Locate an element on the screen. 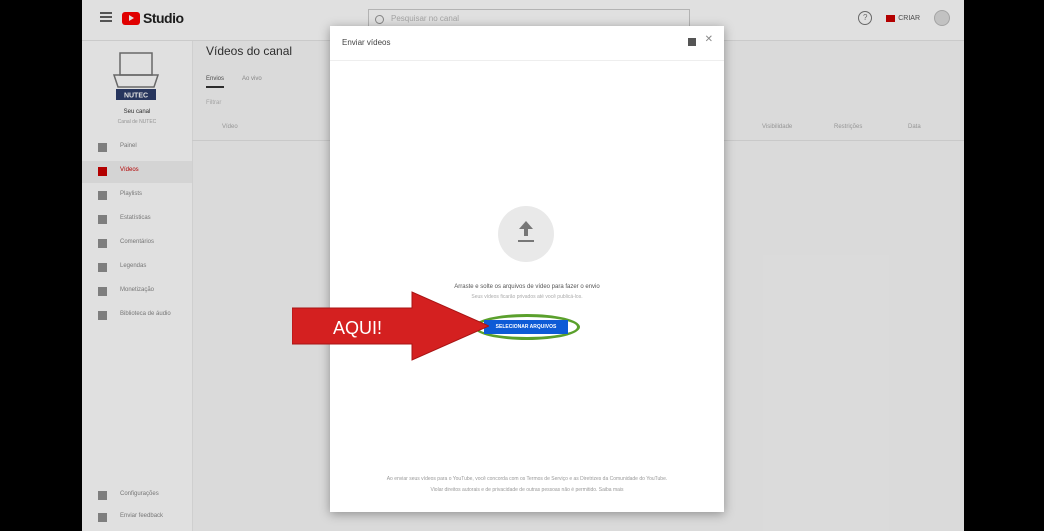 Image resolution: width=1044 pixels, height=531 pixels. feedback-icon is located at coordinates (692, 42).